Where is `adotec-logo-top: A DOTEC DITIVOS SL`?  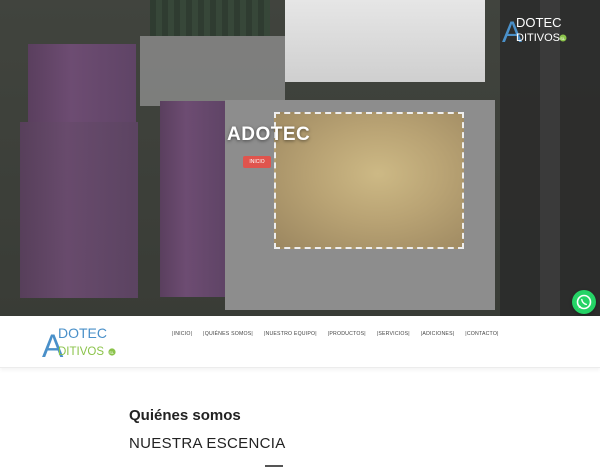 adotec-logo-top: A DOTEC DITIVOS SL is located at coordinates (535, 29).